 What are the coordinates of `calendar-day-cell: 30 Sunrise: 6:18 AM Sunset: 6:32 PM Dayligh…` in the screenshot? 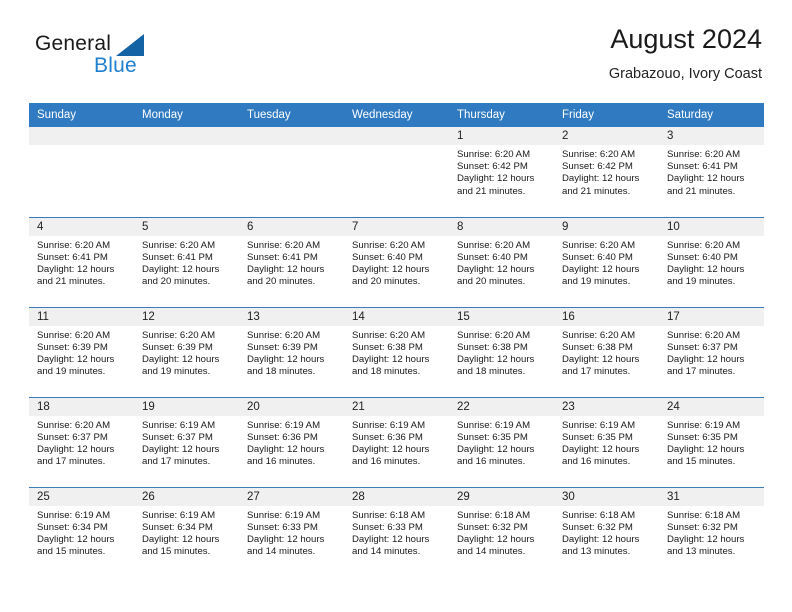 It's located at (606, 531).